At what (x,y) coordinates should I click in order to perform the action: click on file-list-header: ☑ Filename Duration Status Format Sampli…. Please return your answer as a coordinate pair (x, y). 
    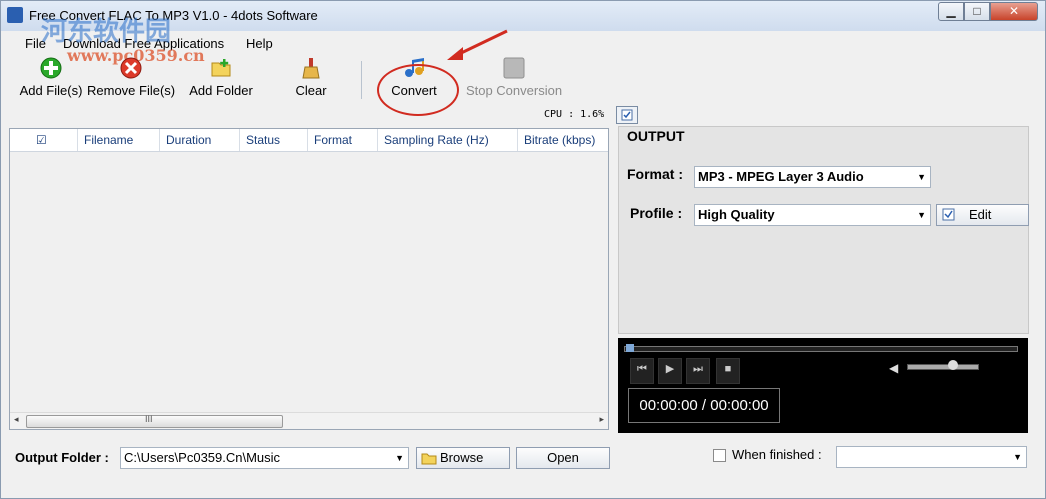
    Looking at the image, I should click on (309, 140).